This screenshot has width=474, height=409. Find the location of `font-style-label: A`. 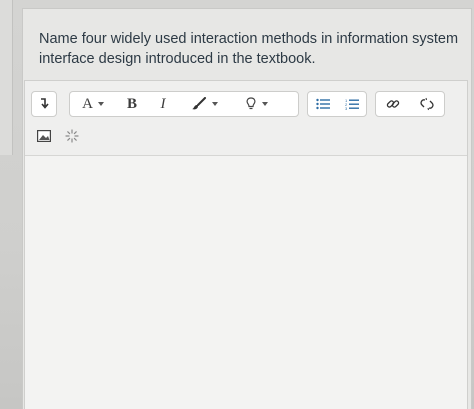

font-style-label: A is located at coordinates (87, 103).